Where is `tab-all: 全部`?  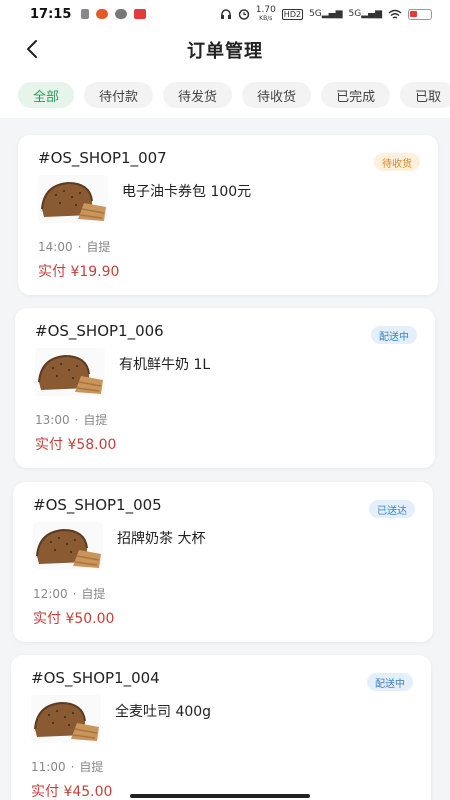
tab-all: 全部 is located at coordinates (46, 95).